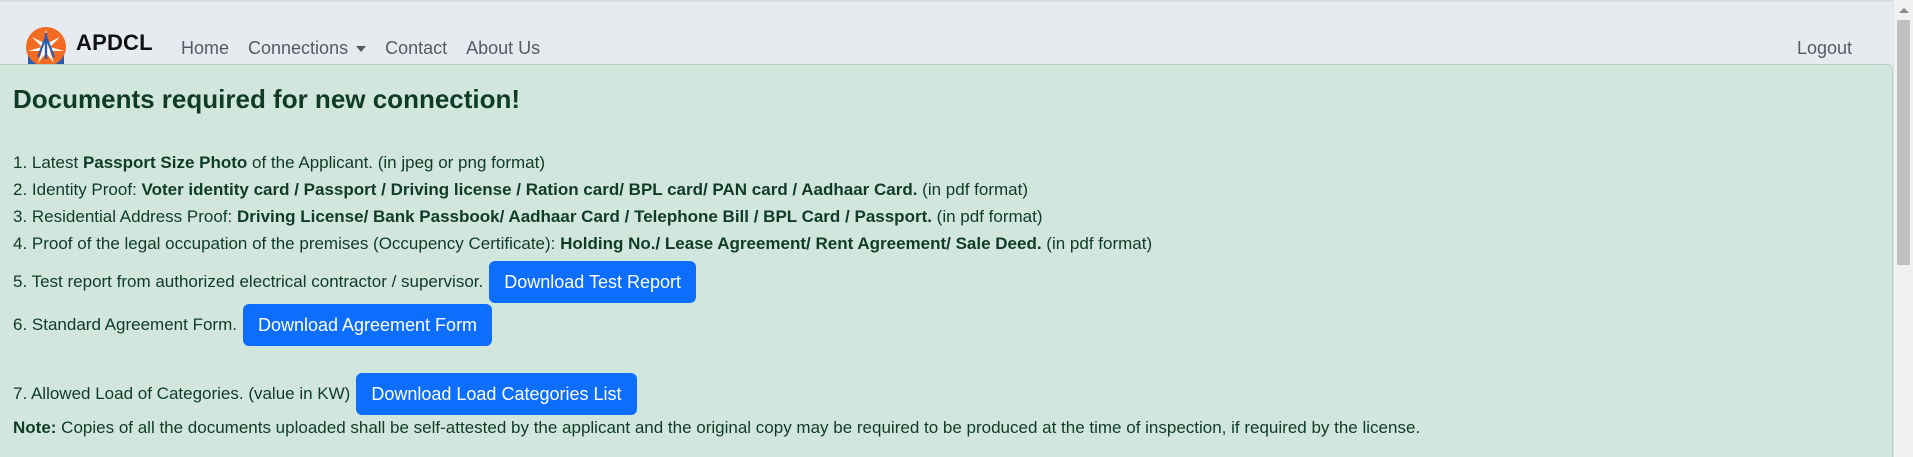 The image size is (1913, 457). What do you see at coordinates (114, 42) in the screenshot?
I see `brand-name: APDCL` at bounding box center [114, 42].